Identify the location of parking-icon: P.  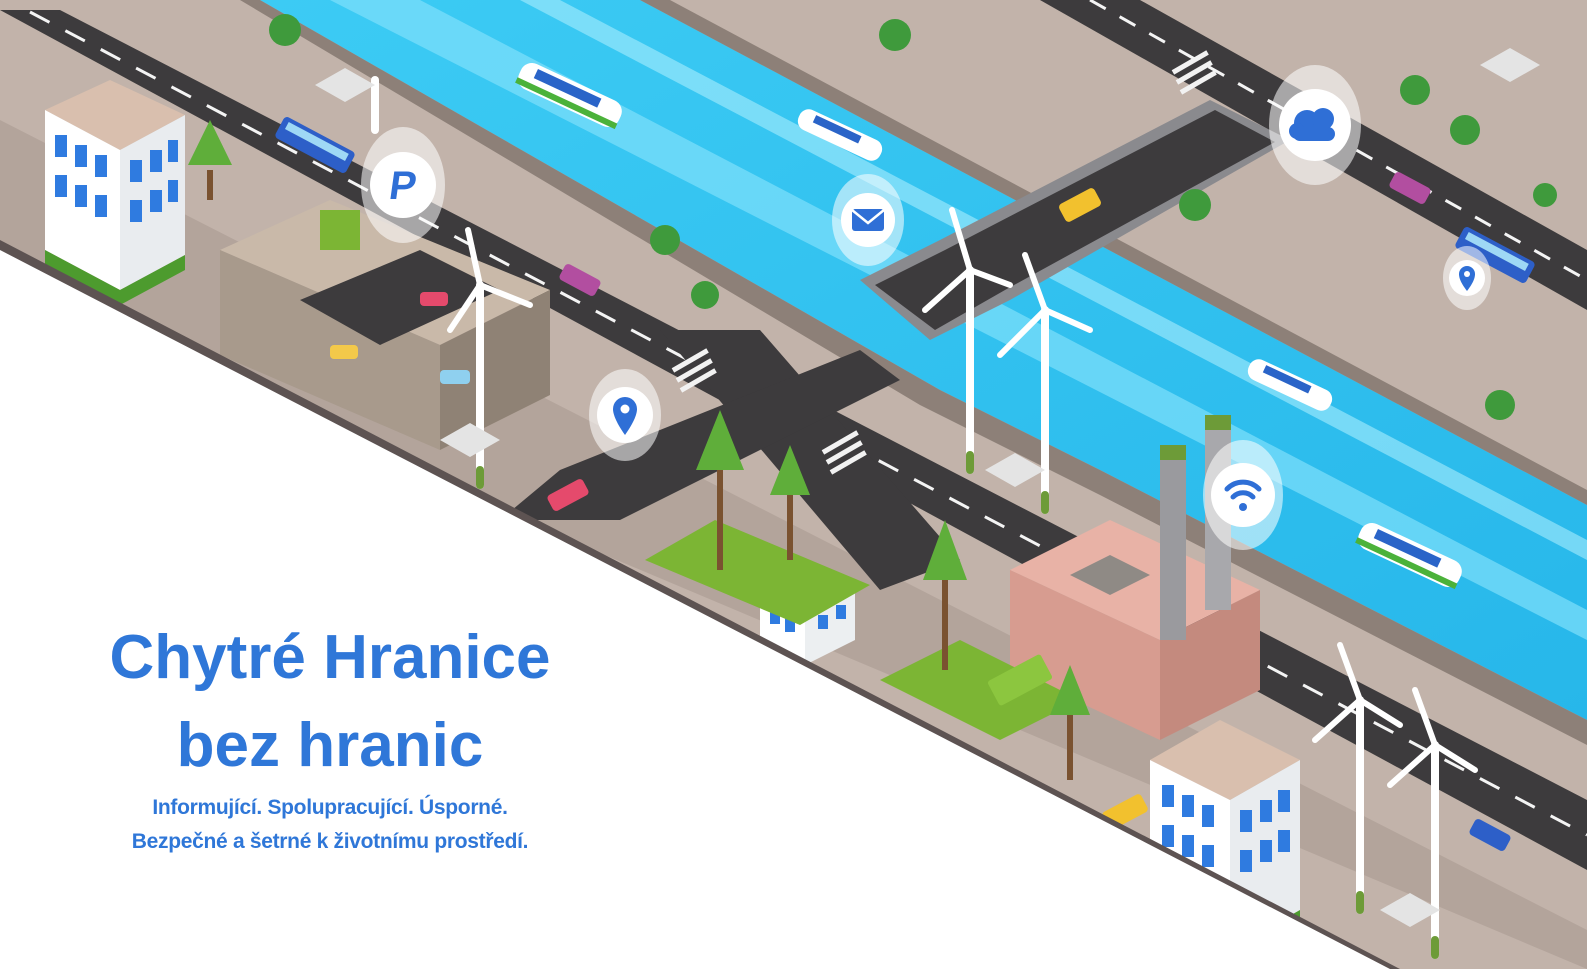
(403, 185).